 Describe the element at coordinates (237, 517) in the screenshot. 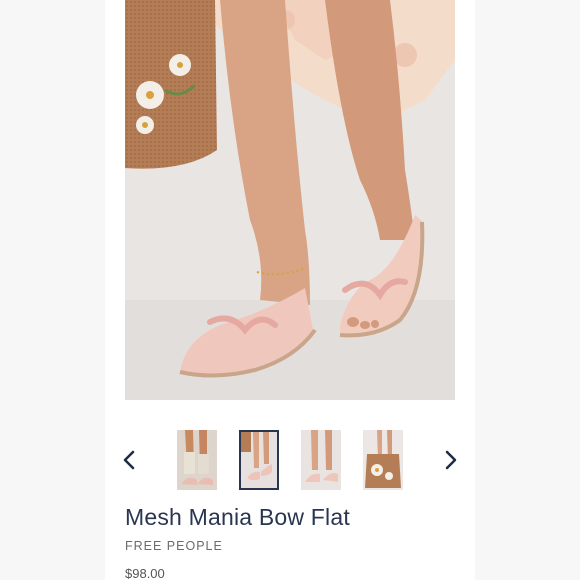

I see `product-title: Mesh Mania Bow Flat` at that location.